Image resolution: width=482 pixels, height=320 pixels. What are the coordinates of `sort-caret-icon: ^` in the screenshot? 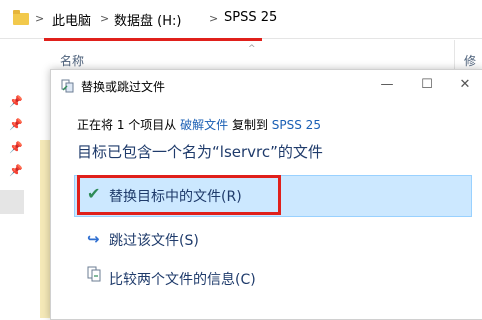 It's located at (252, 49).